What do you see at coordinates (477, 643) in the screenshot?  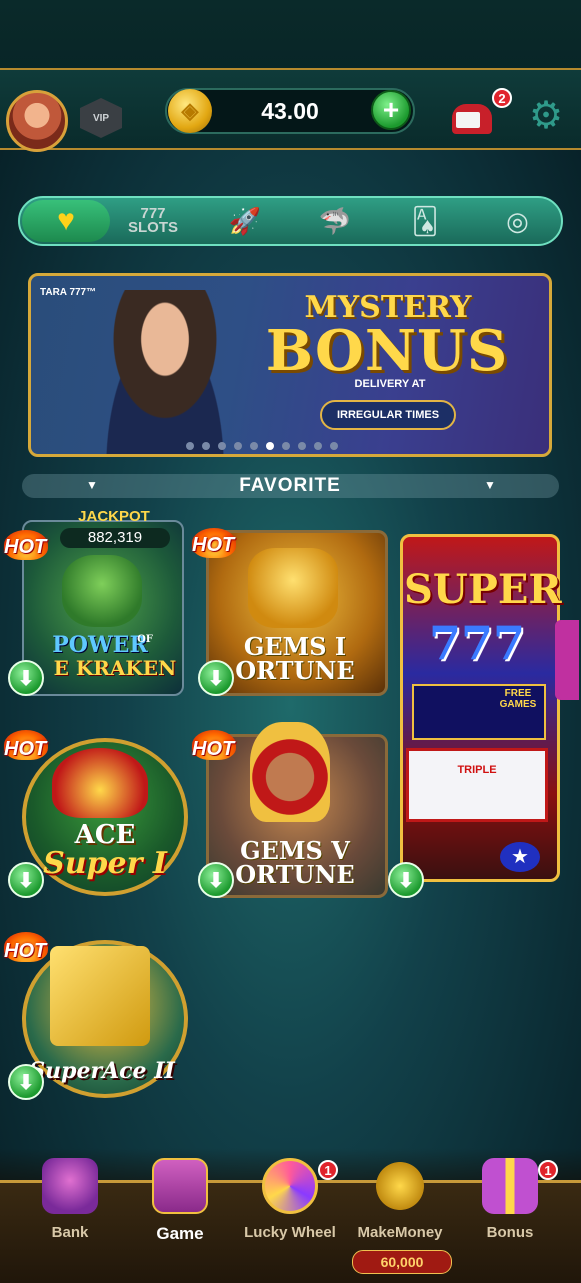 I see `super777-digits: 777` at bounding box center [477, 643].